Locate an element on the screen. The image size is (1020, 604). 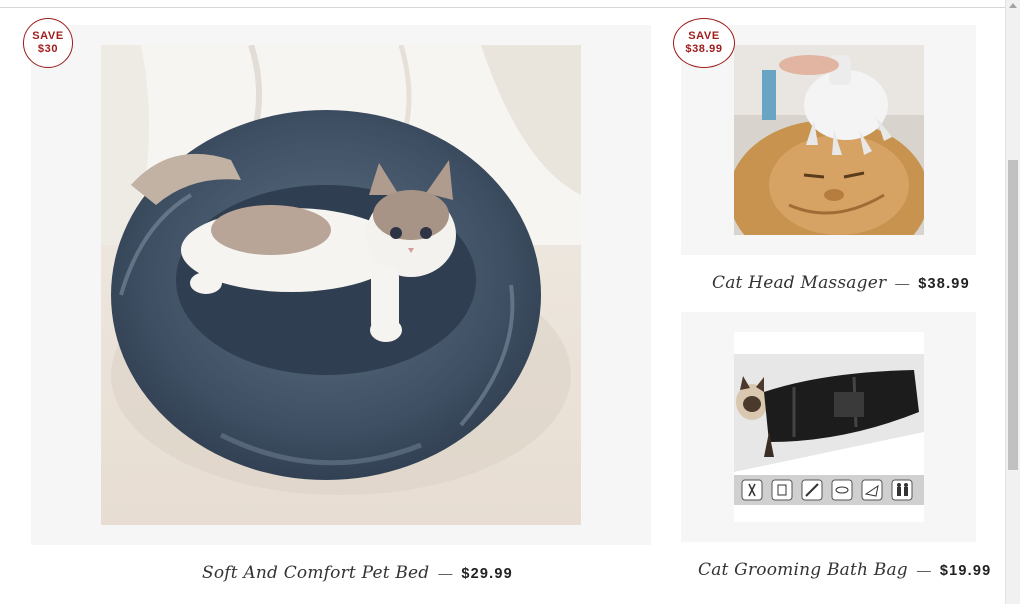
product-title-row: Soft And Comfort Pet Bed — $29.99 is located at coordinates (357, 573).